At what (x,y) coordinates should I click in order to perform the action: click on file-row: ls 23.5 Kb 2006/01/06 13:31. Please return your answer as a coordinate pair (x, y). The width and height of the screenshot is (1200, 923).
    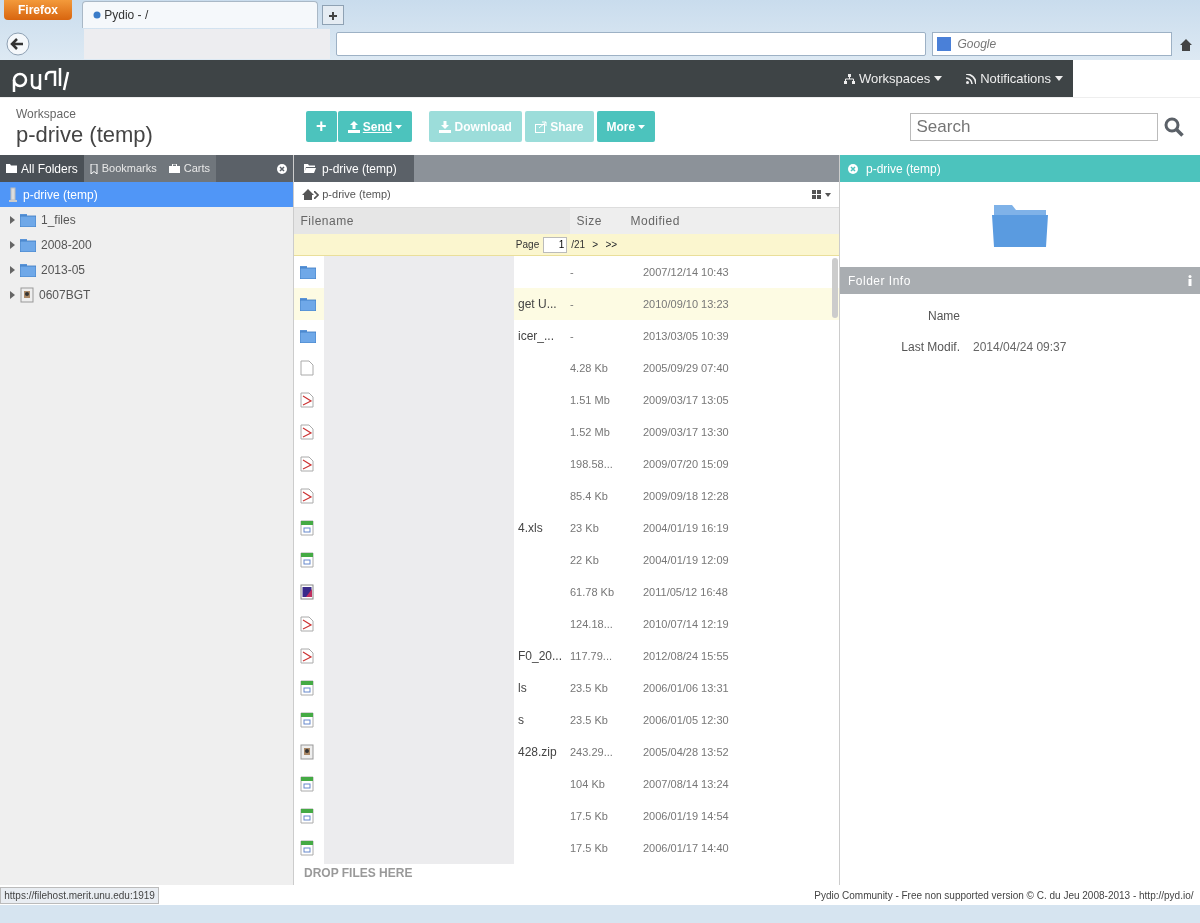
    Looking at the image, I should click on (566, 688).